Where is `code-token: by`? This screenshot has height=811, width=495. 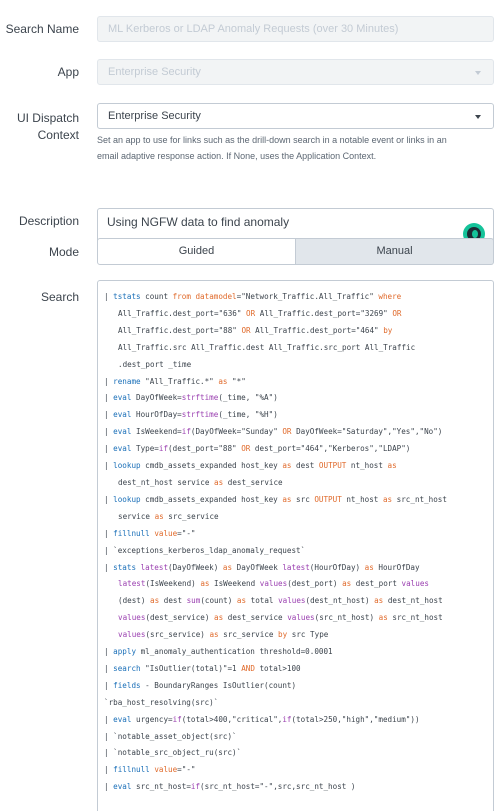
code-token: by is located at coordinates (388, 330).